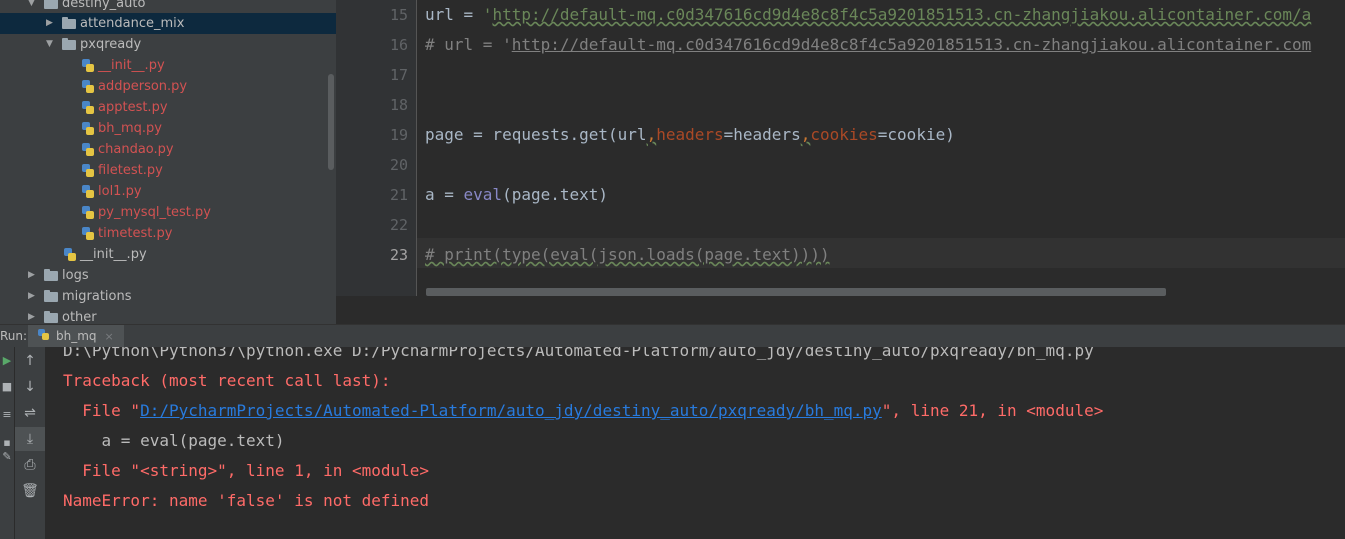 The width and height of the screenshot is (1345, 539). I want to click on tree-file-timetest: timetest.py, so click(168, 233).